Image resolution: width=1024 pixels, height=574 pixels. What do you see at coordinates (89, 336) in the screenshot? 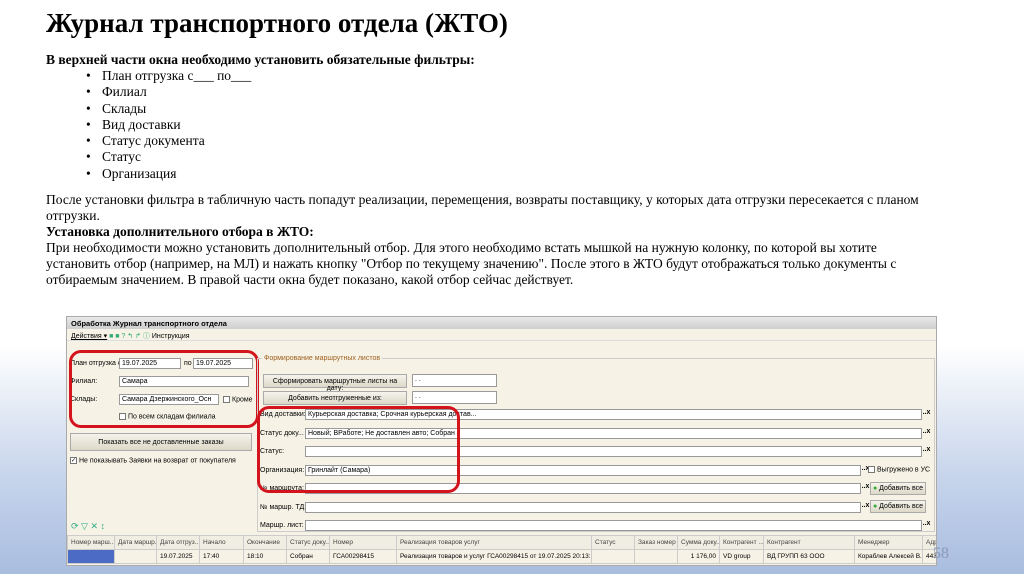
I see `actions-menu: Действия ▾` at bounding box center [89, 336].